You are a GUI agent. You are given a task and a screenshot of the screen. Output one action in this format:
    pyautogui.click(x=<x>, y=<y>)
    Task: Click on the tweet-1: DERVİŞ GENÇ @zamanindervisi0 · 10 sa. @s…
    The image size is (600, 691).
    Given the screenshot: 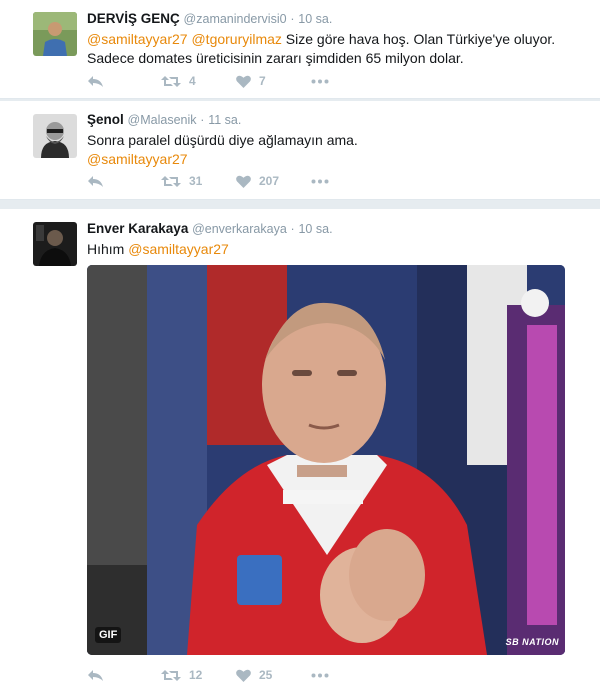 What is the action you would take?
    pyautogui.click(x=300, y=49)
    